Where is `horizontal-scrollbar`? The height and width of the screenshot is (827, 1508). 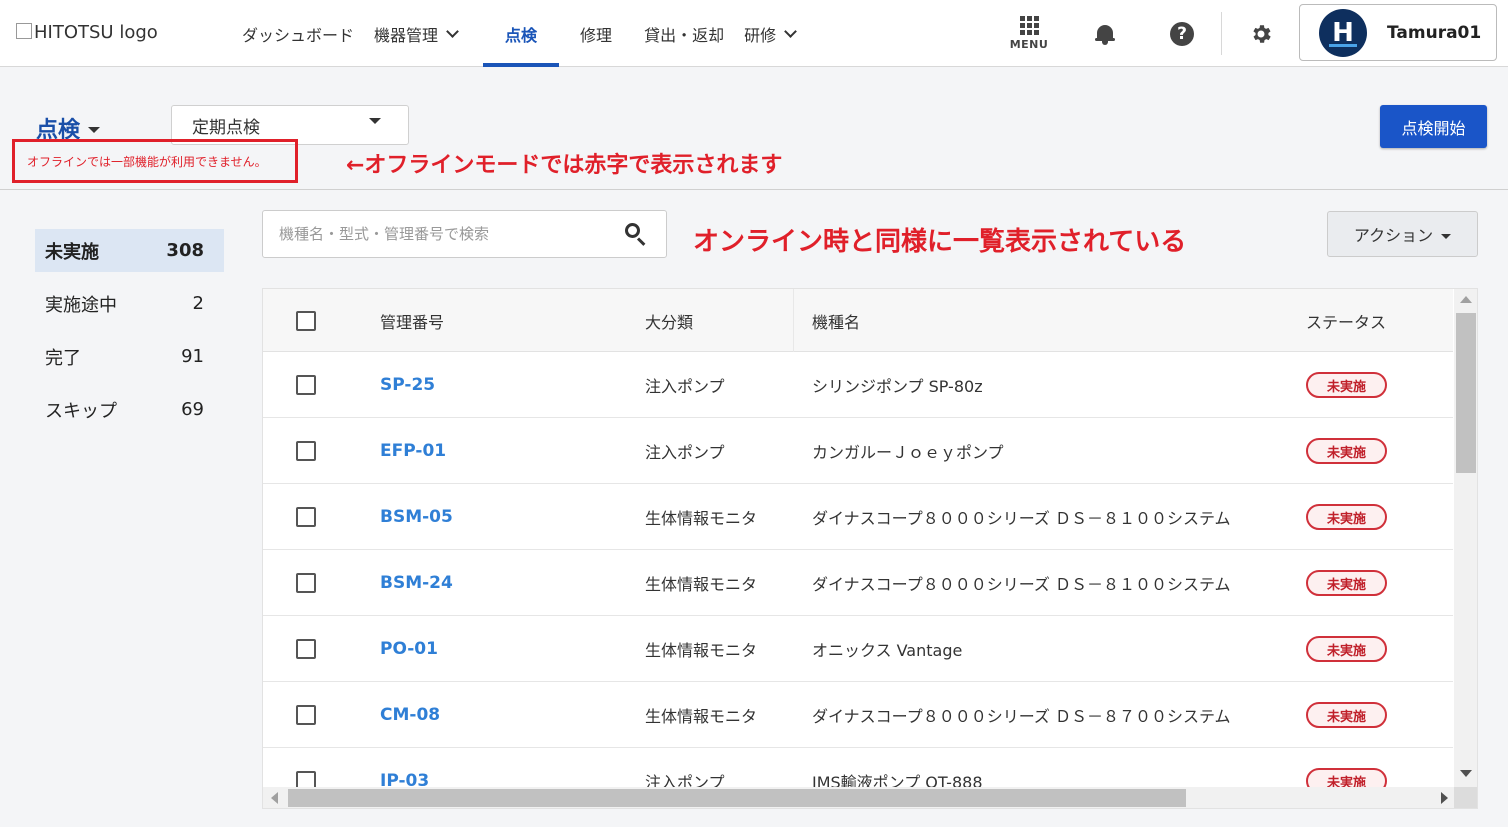
horizontal-scrollbar is located at coordinates (858, 797).